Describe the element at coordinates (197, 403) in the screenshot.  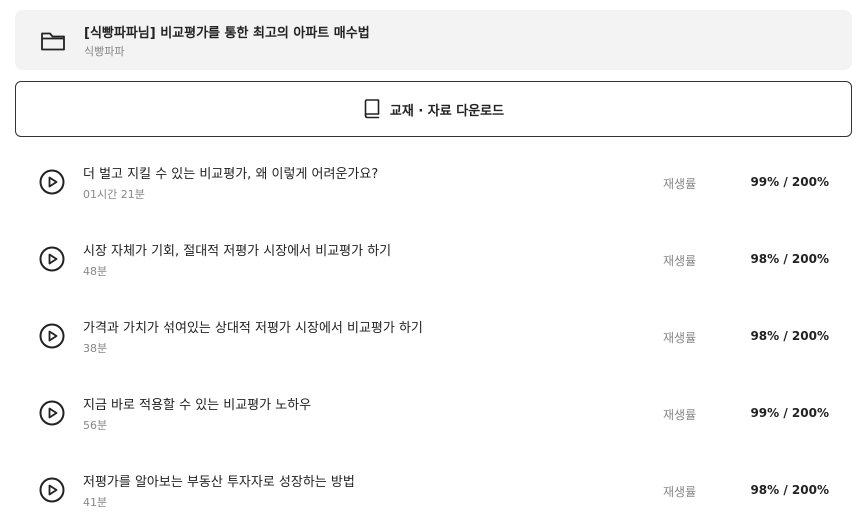
I see `lesson-title: 지금 바로 적용할 수 있는 비교평가 노하우` at that location.